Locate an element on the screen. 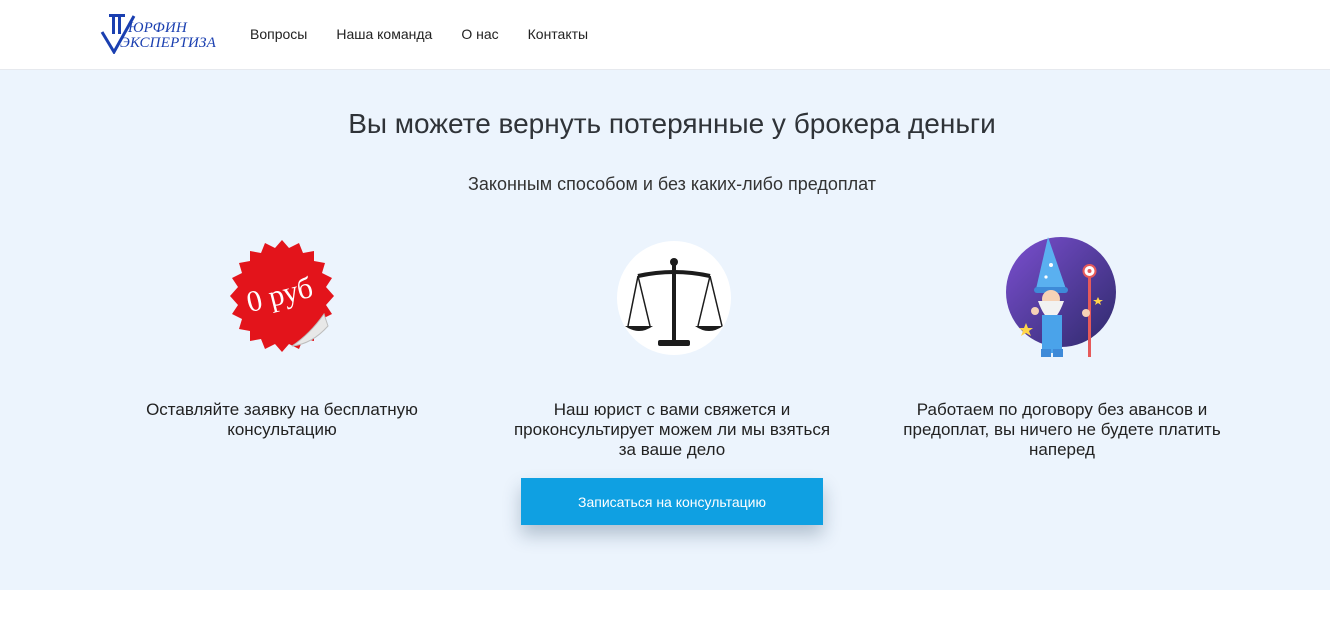 This screenshot has width=1330, height=637. nav-link-team: Наша команда is located at coordinates (384, 34).